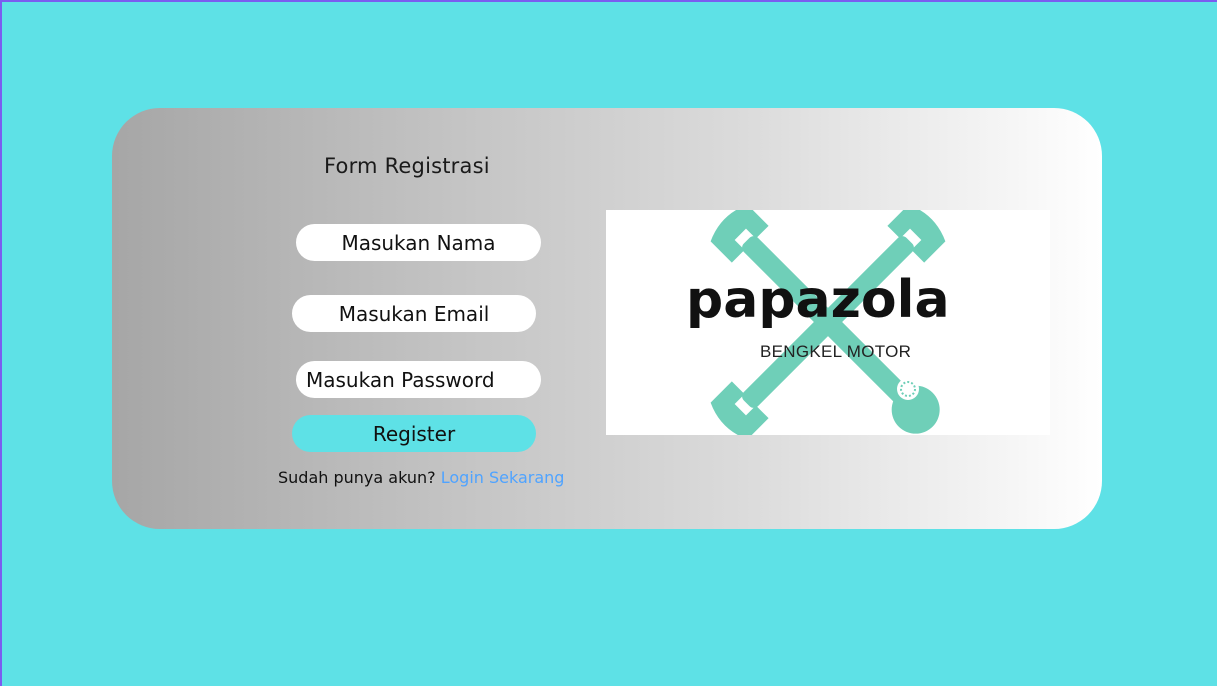 The height and width of the screenshot is (686, 1217). What do you see at coordinates (503, 477) in the screenshot?
I see `login-link: Login Sekarang` at bounding box center [503, 477].